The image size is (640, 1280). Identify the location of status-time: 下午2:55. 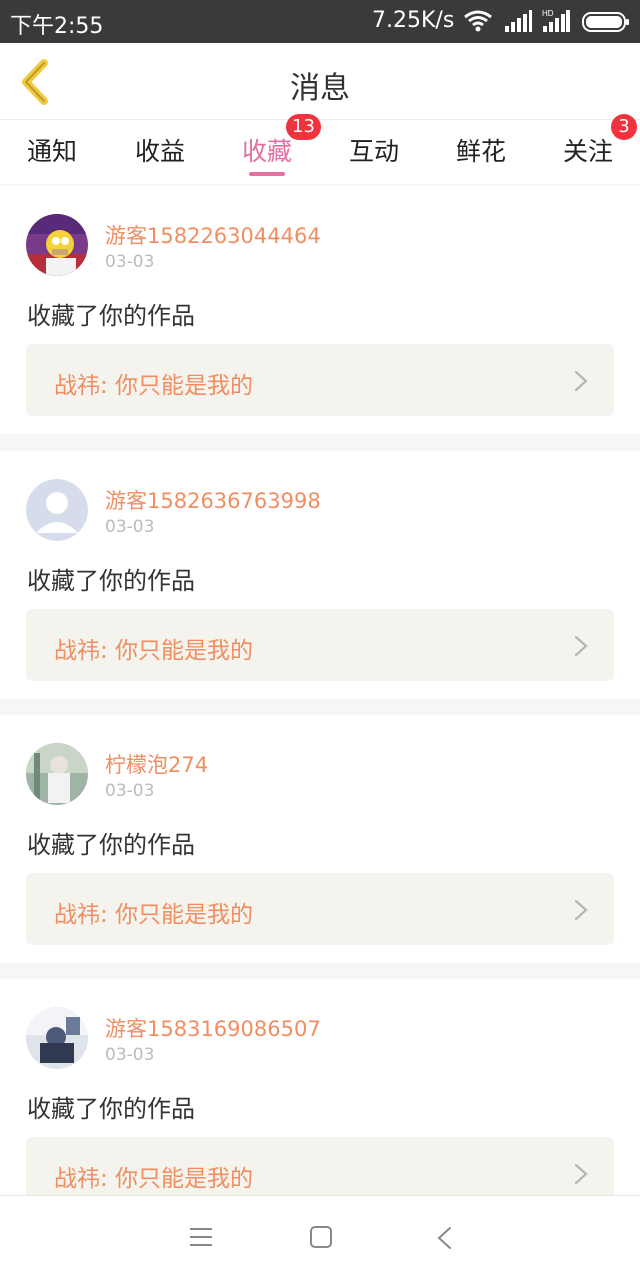
(57, 26).